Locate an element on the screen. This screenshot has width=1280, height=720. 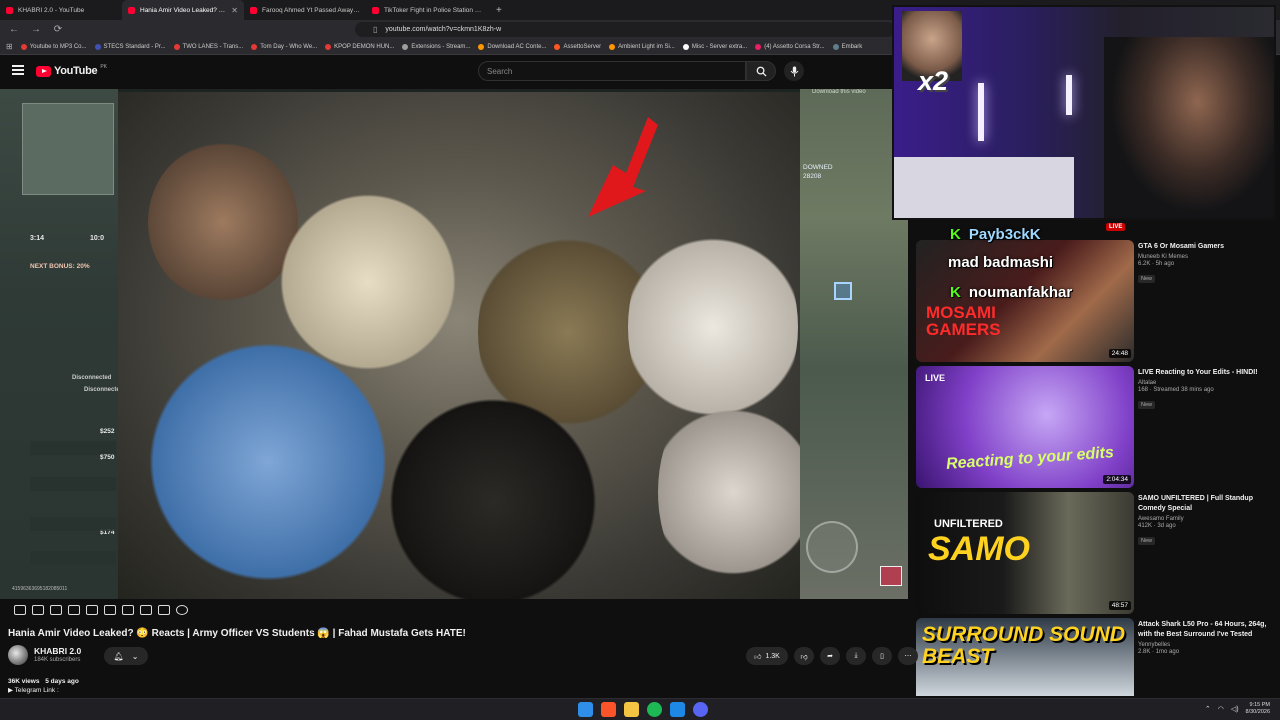
video-thumbnail: UNFILTERED SAMO 48:57 is located at coordinates (1025, 553).